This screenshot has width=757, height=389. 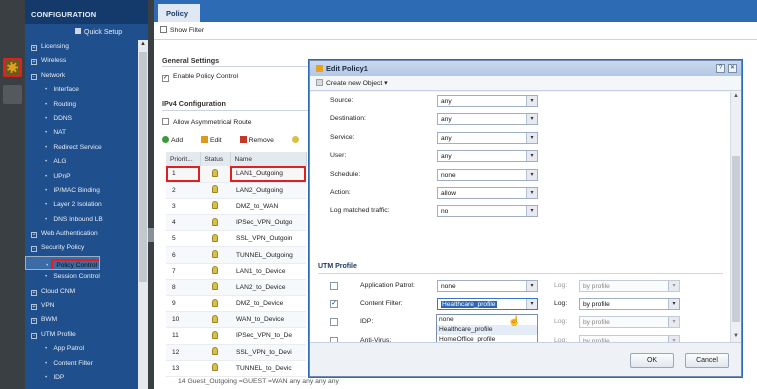 I want to click on show-filter-button: Show Filter, so click(x=455, y=31).